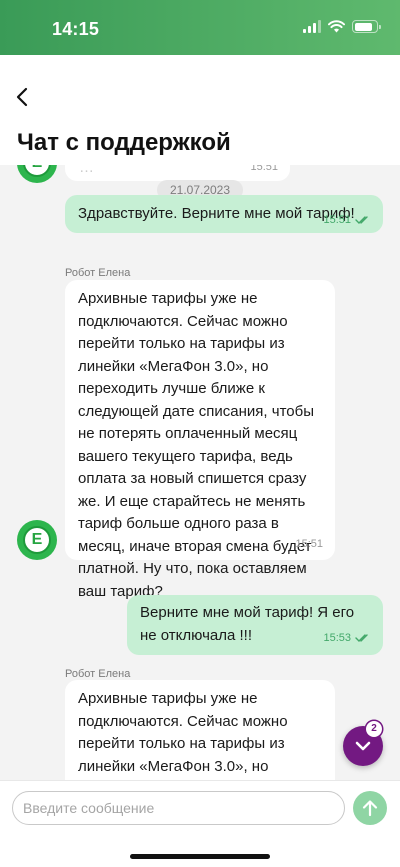 The height and width of the screenshot is (867, 400). I want to click on send-button, so click(370, 808).